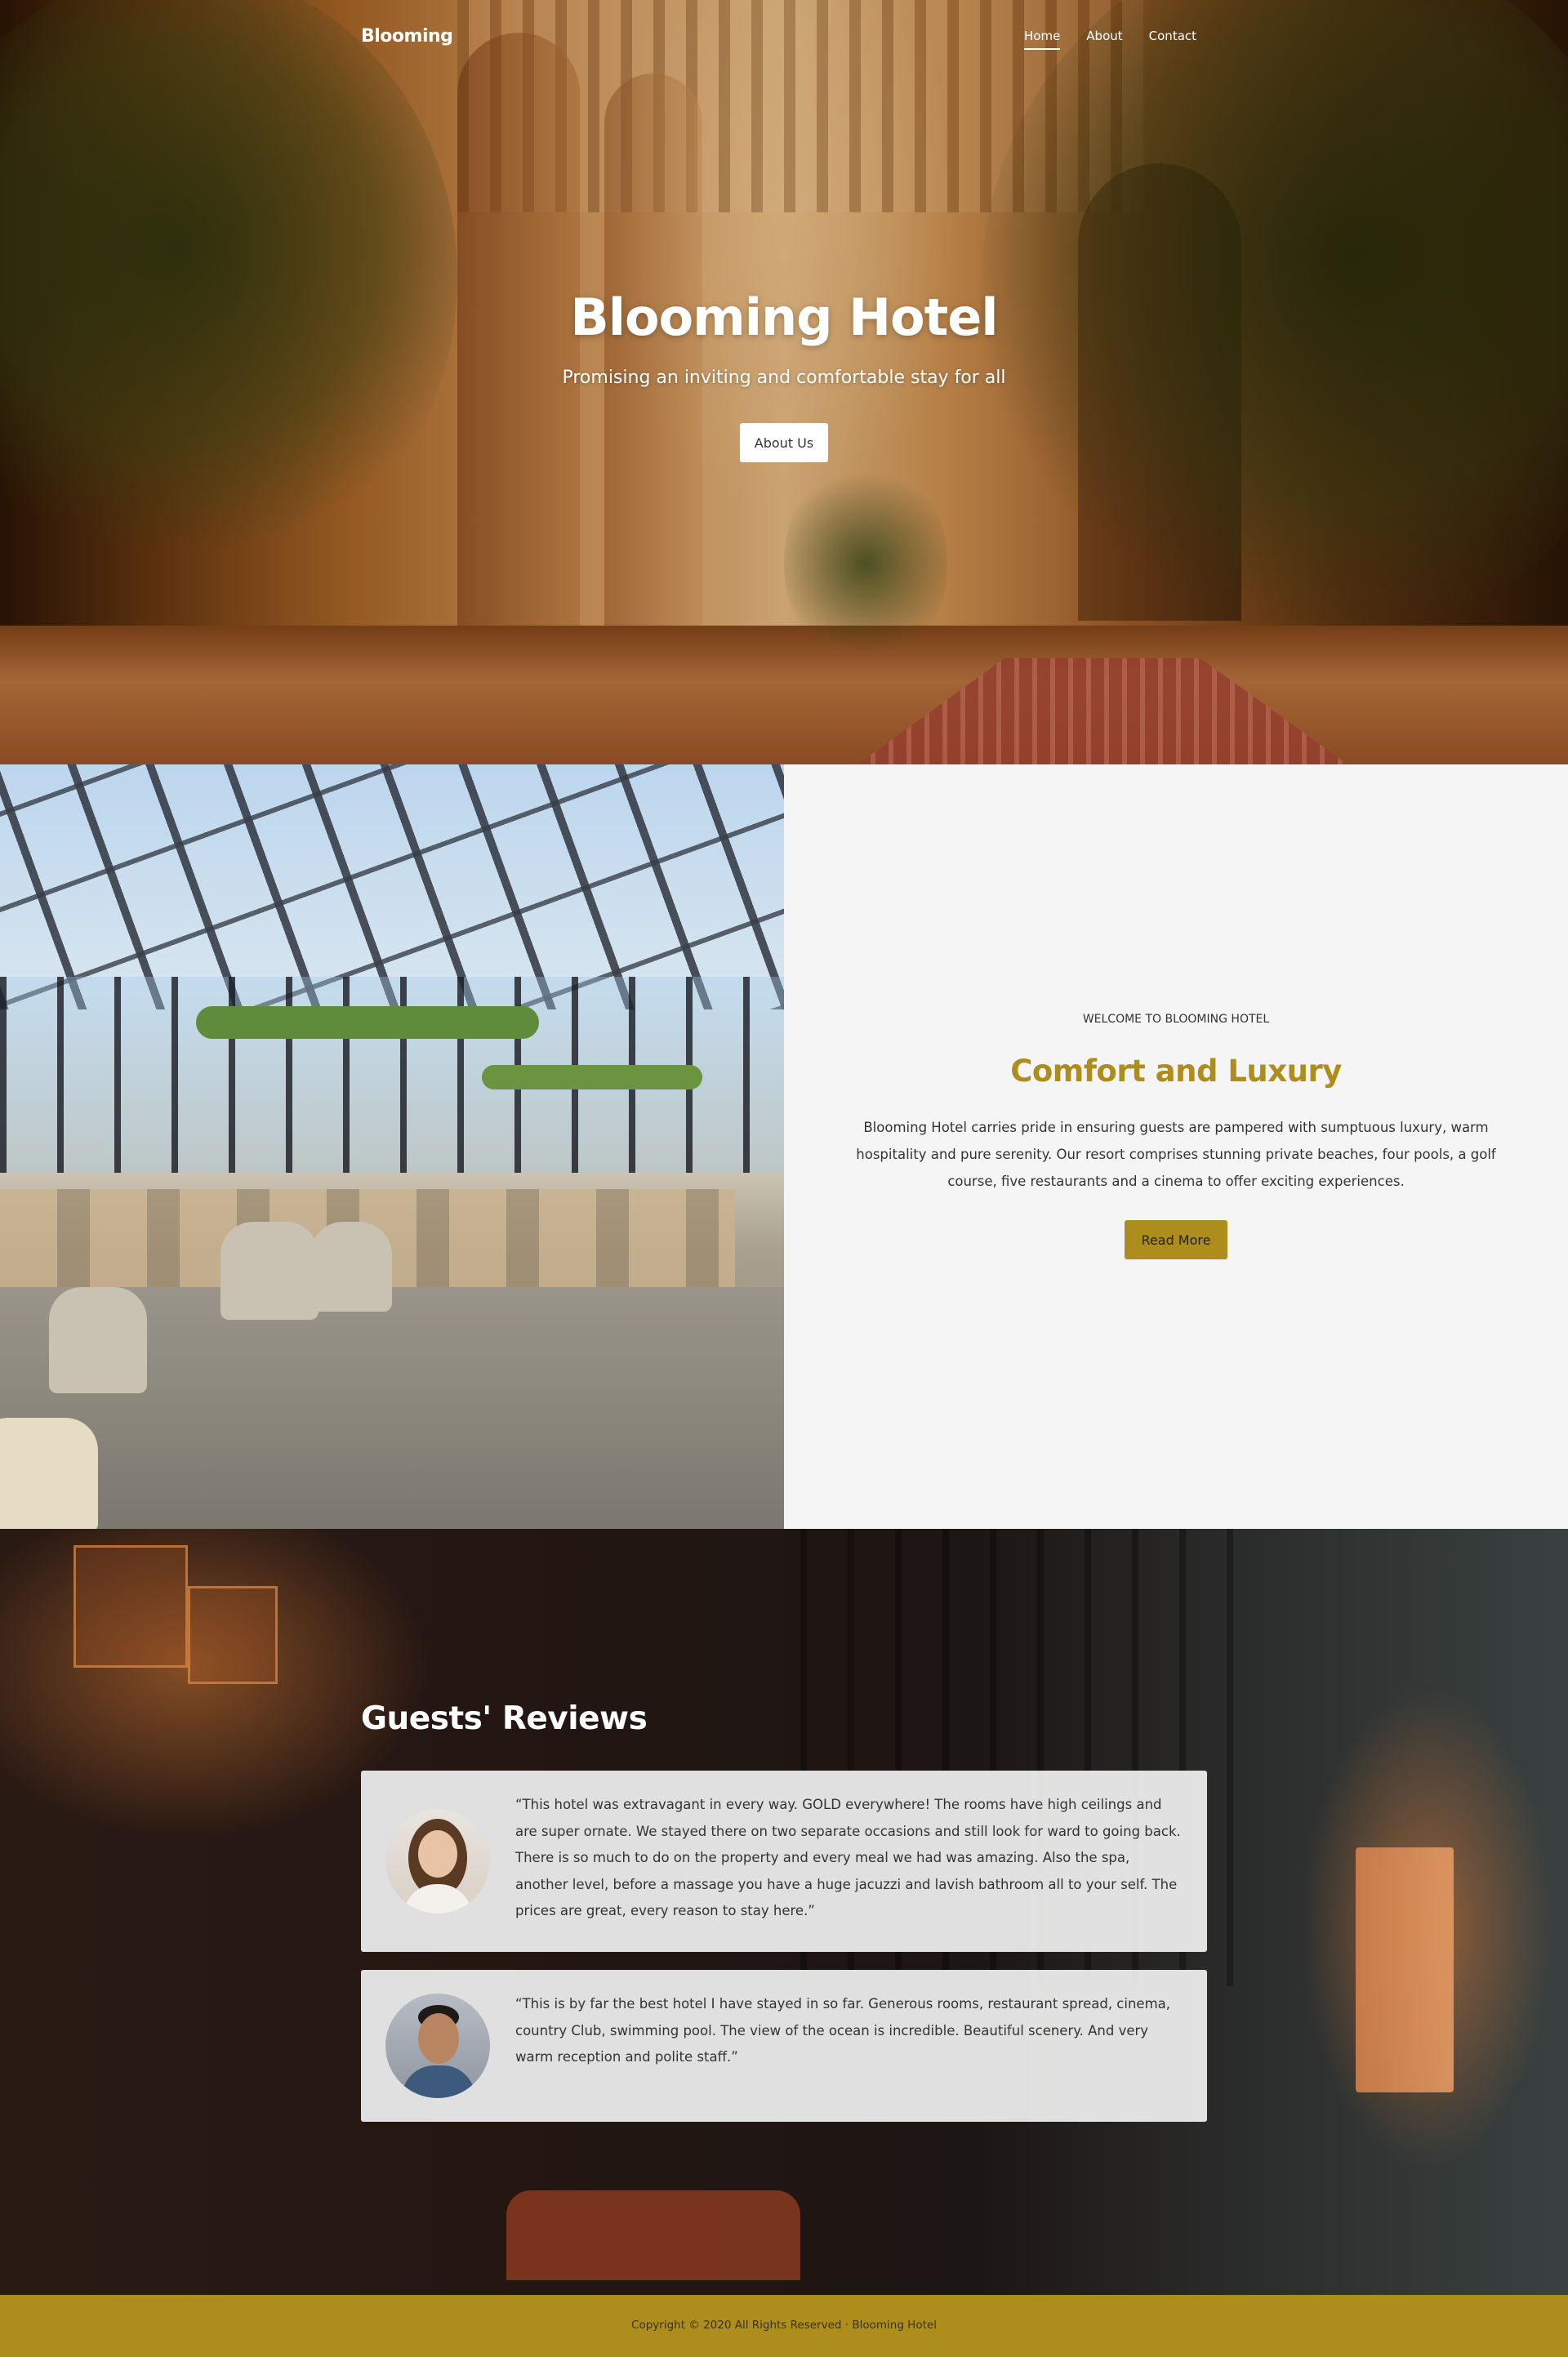 The image size is (1568, 2357). What do you see at coordinates (1172, 39) in the screenshot?
I see `nav-link-contact: Contact` at bounding box center [1172, 39].